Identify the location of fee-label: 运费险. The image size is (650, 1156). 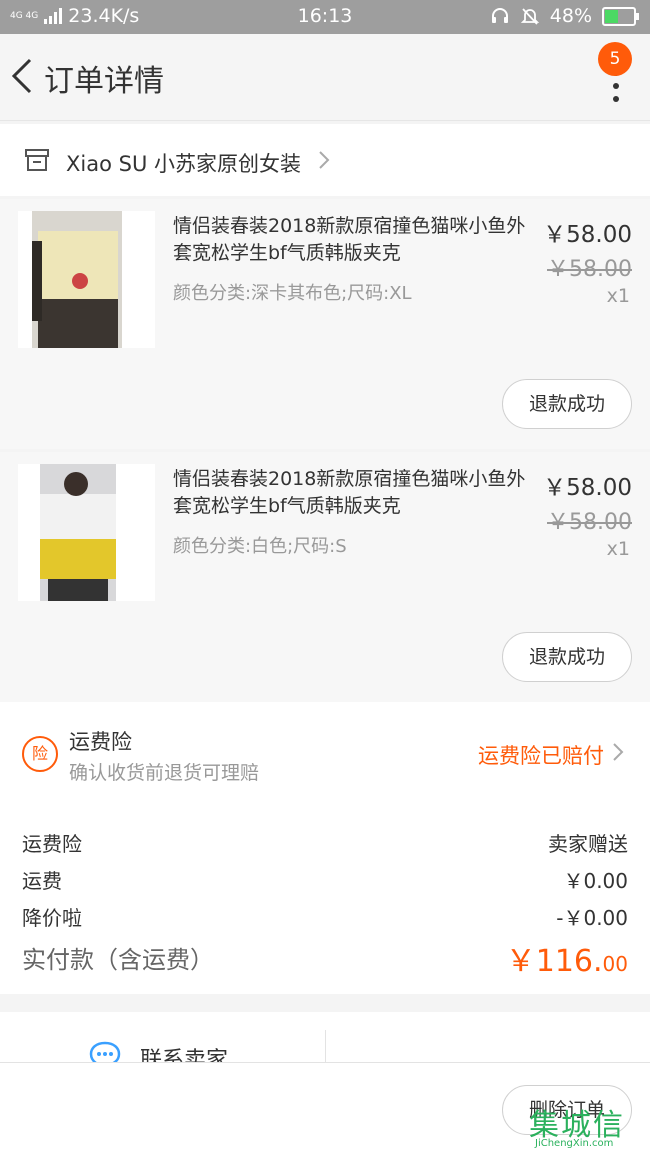
(52, 844).